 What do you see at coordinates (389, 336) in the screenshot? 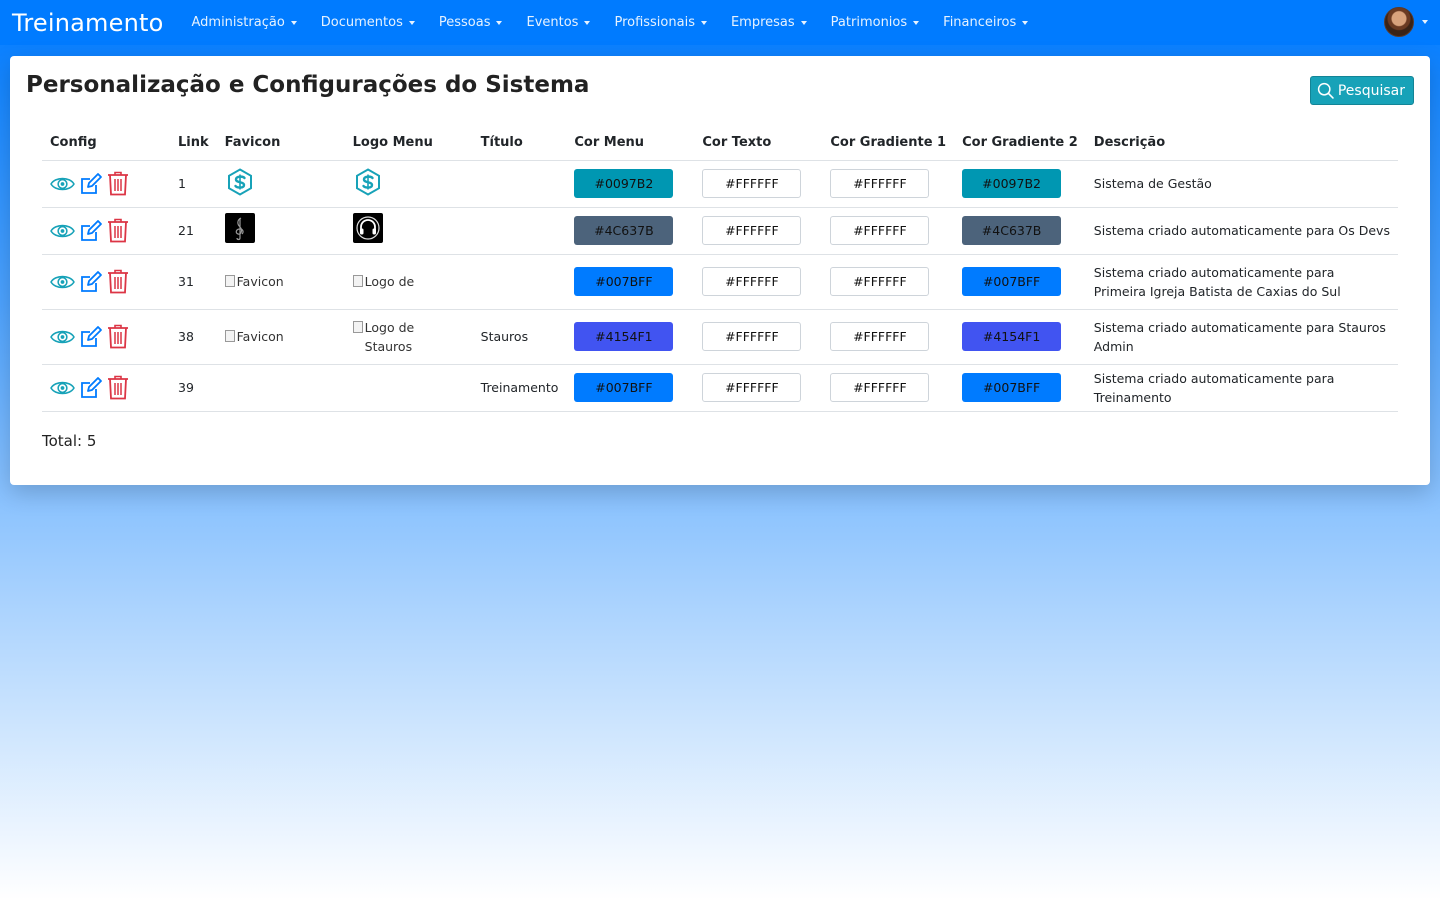
I see `logo-menu-alt-text: Logo de Stauros` at bounding box center [389, 336].